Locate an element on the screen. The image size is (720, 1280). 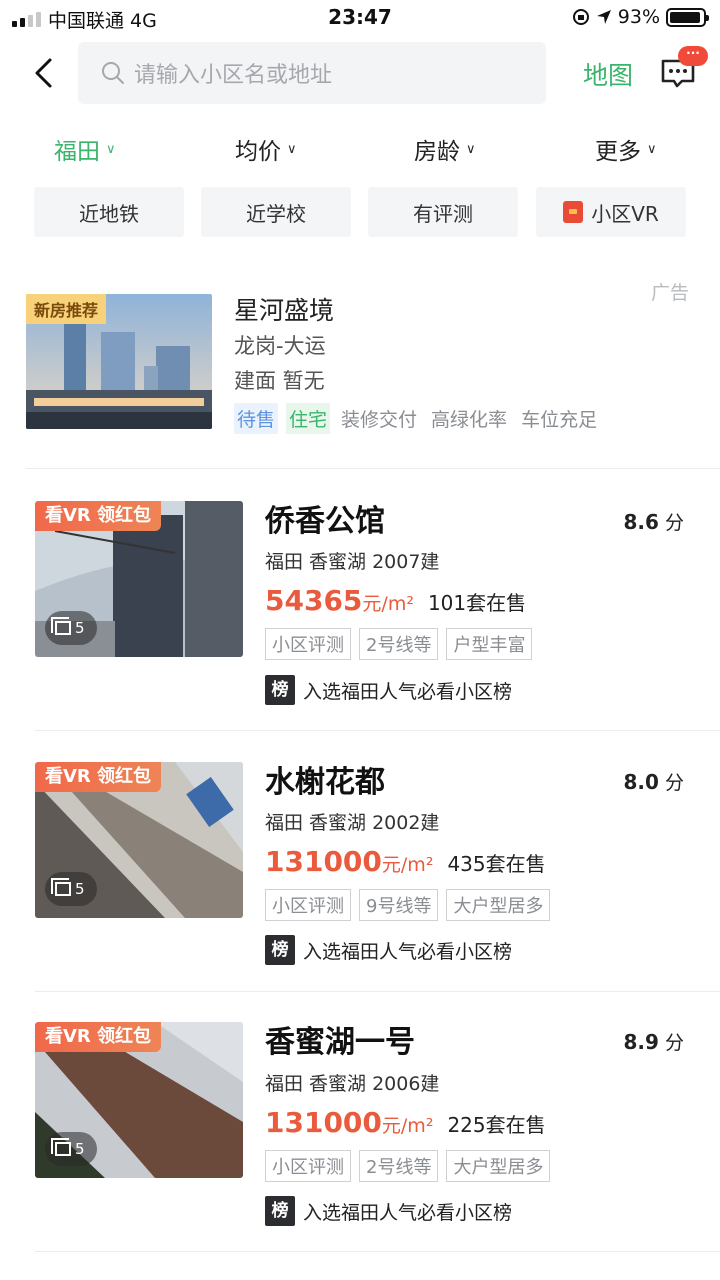
score-value: 8.0 is located at coordinates (641, 782).